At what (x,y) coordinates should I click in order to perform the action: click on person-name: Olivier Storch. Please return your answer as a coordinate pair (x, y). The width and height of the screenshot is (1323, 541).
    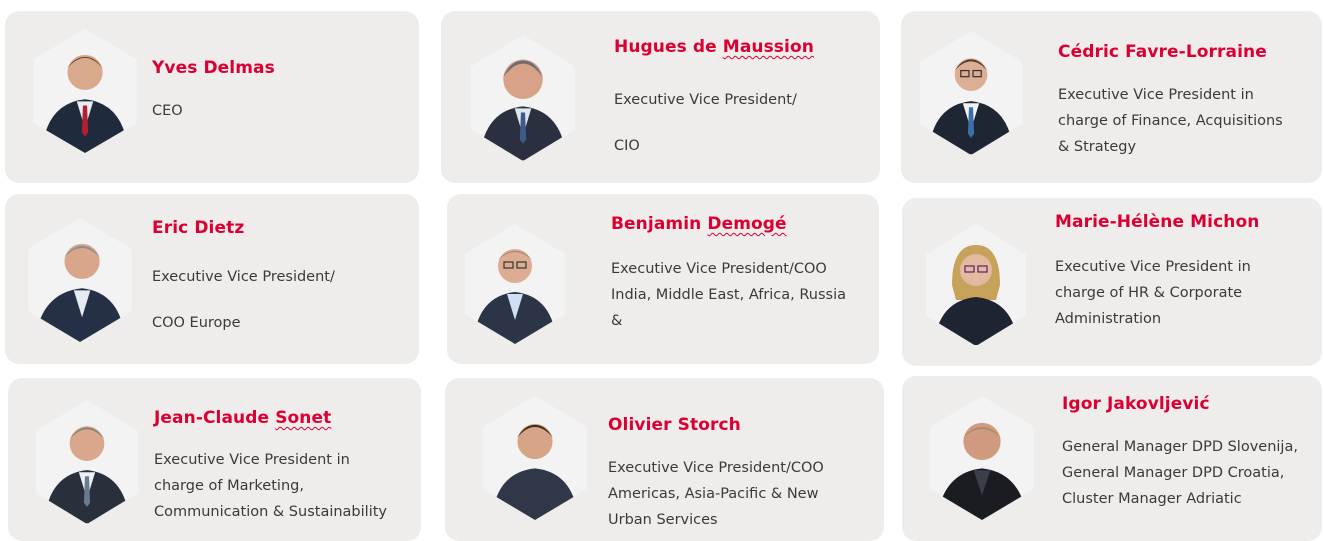
    Looking at the image, I should click on (674, 425).